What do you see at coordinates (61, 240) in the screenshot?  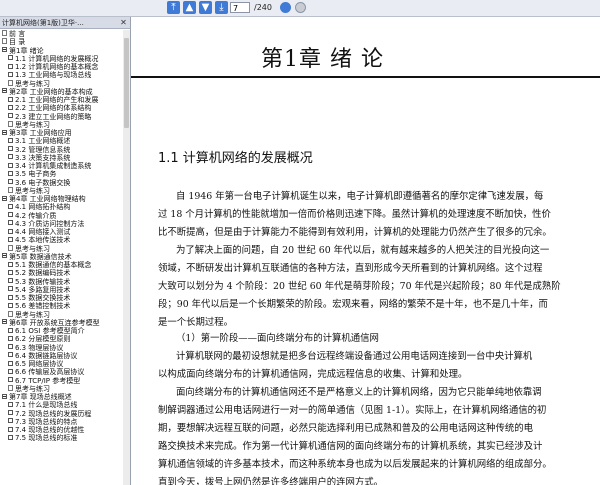 I see `bookmark-item: 4.5 本地传送技术` at bounding box center [61, 240].